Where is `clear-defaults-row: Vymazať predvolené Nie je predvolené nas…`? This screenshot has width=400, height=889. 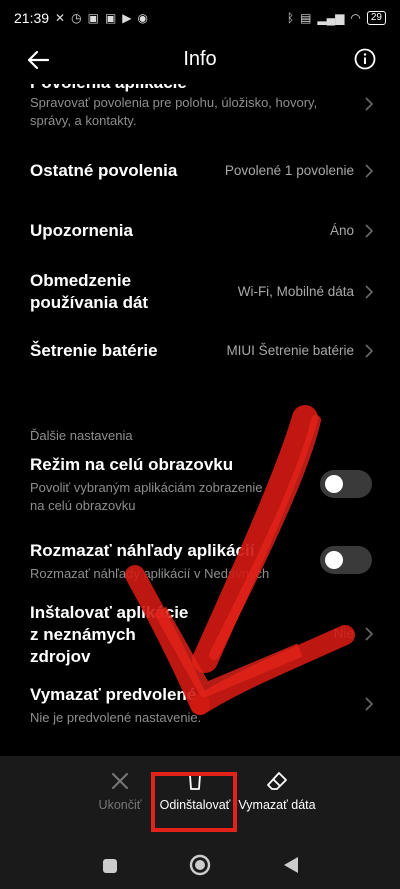
clear-defaults-row: Vymazať predvolené Nie je predvolené nas… is located at coordinates (200, 706).